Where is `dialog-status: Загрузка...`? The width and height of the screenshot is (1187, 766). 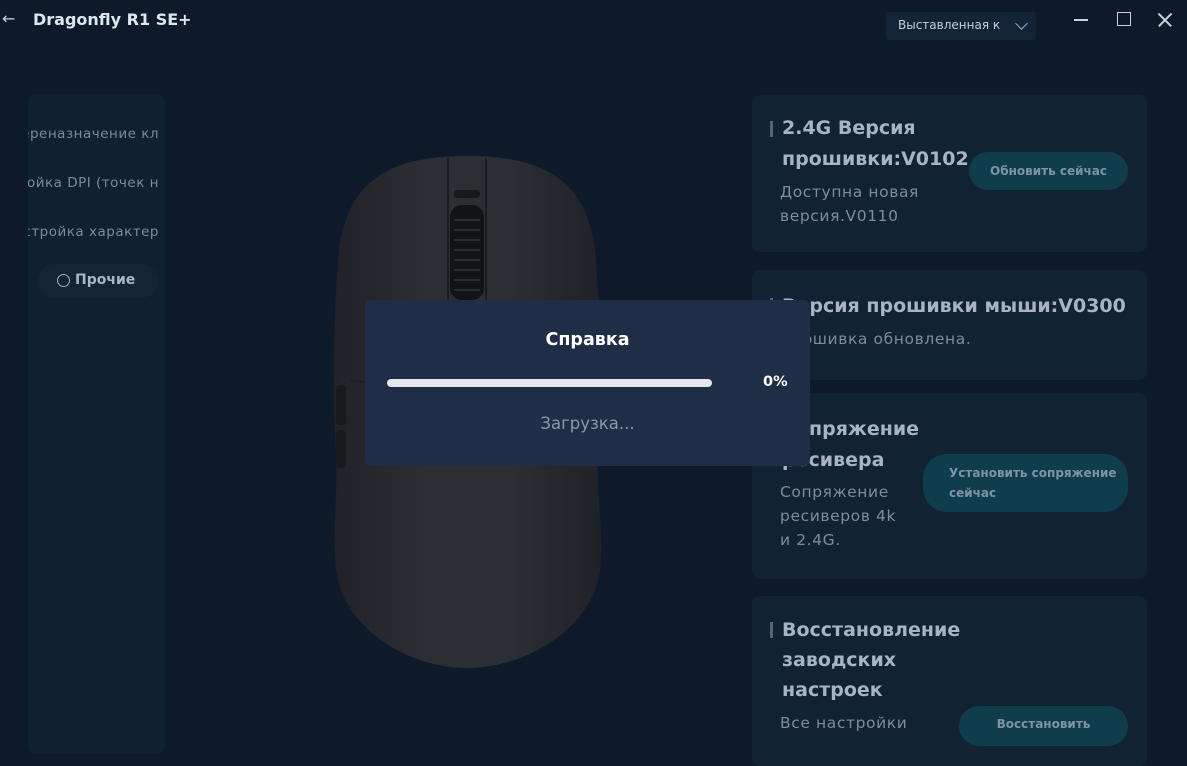
dialog-status: Загрузка... is located at coordinates (587, 423).